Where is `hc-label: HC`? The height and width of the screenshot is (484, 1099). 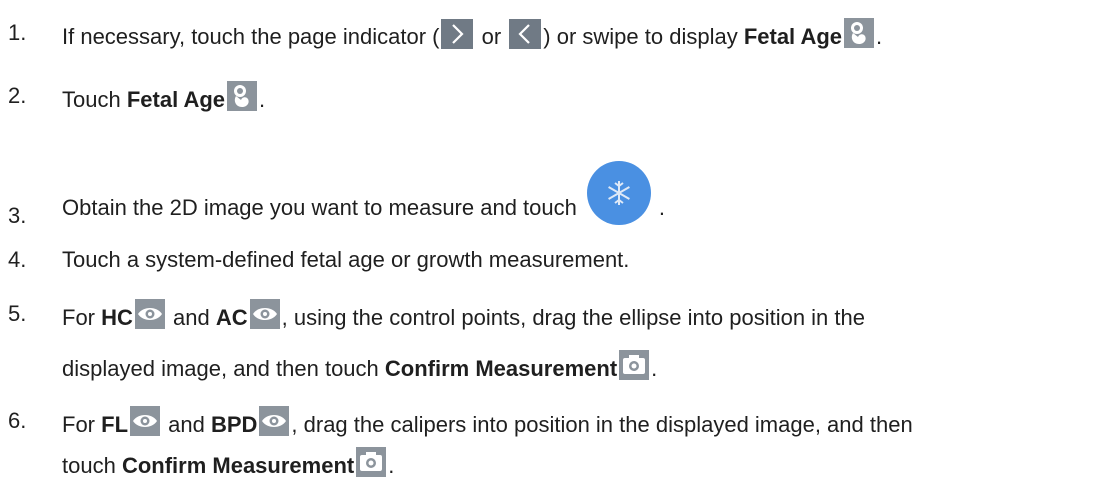
hc-label: HC is located at coordinates (117, 317).